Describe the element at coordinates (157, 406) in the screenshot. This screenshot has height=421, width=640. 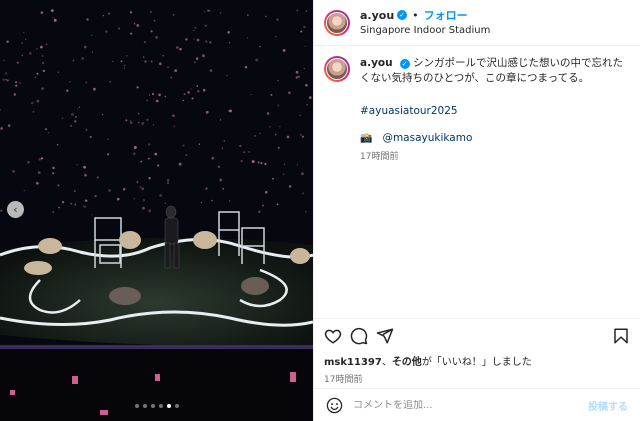
I see `carousel-indicator` at that location.